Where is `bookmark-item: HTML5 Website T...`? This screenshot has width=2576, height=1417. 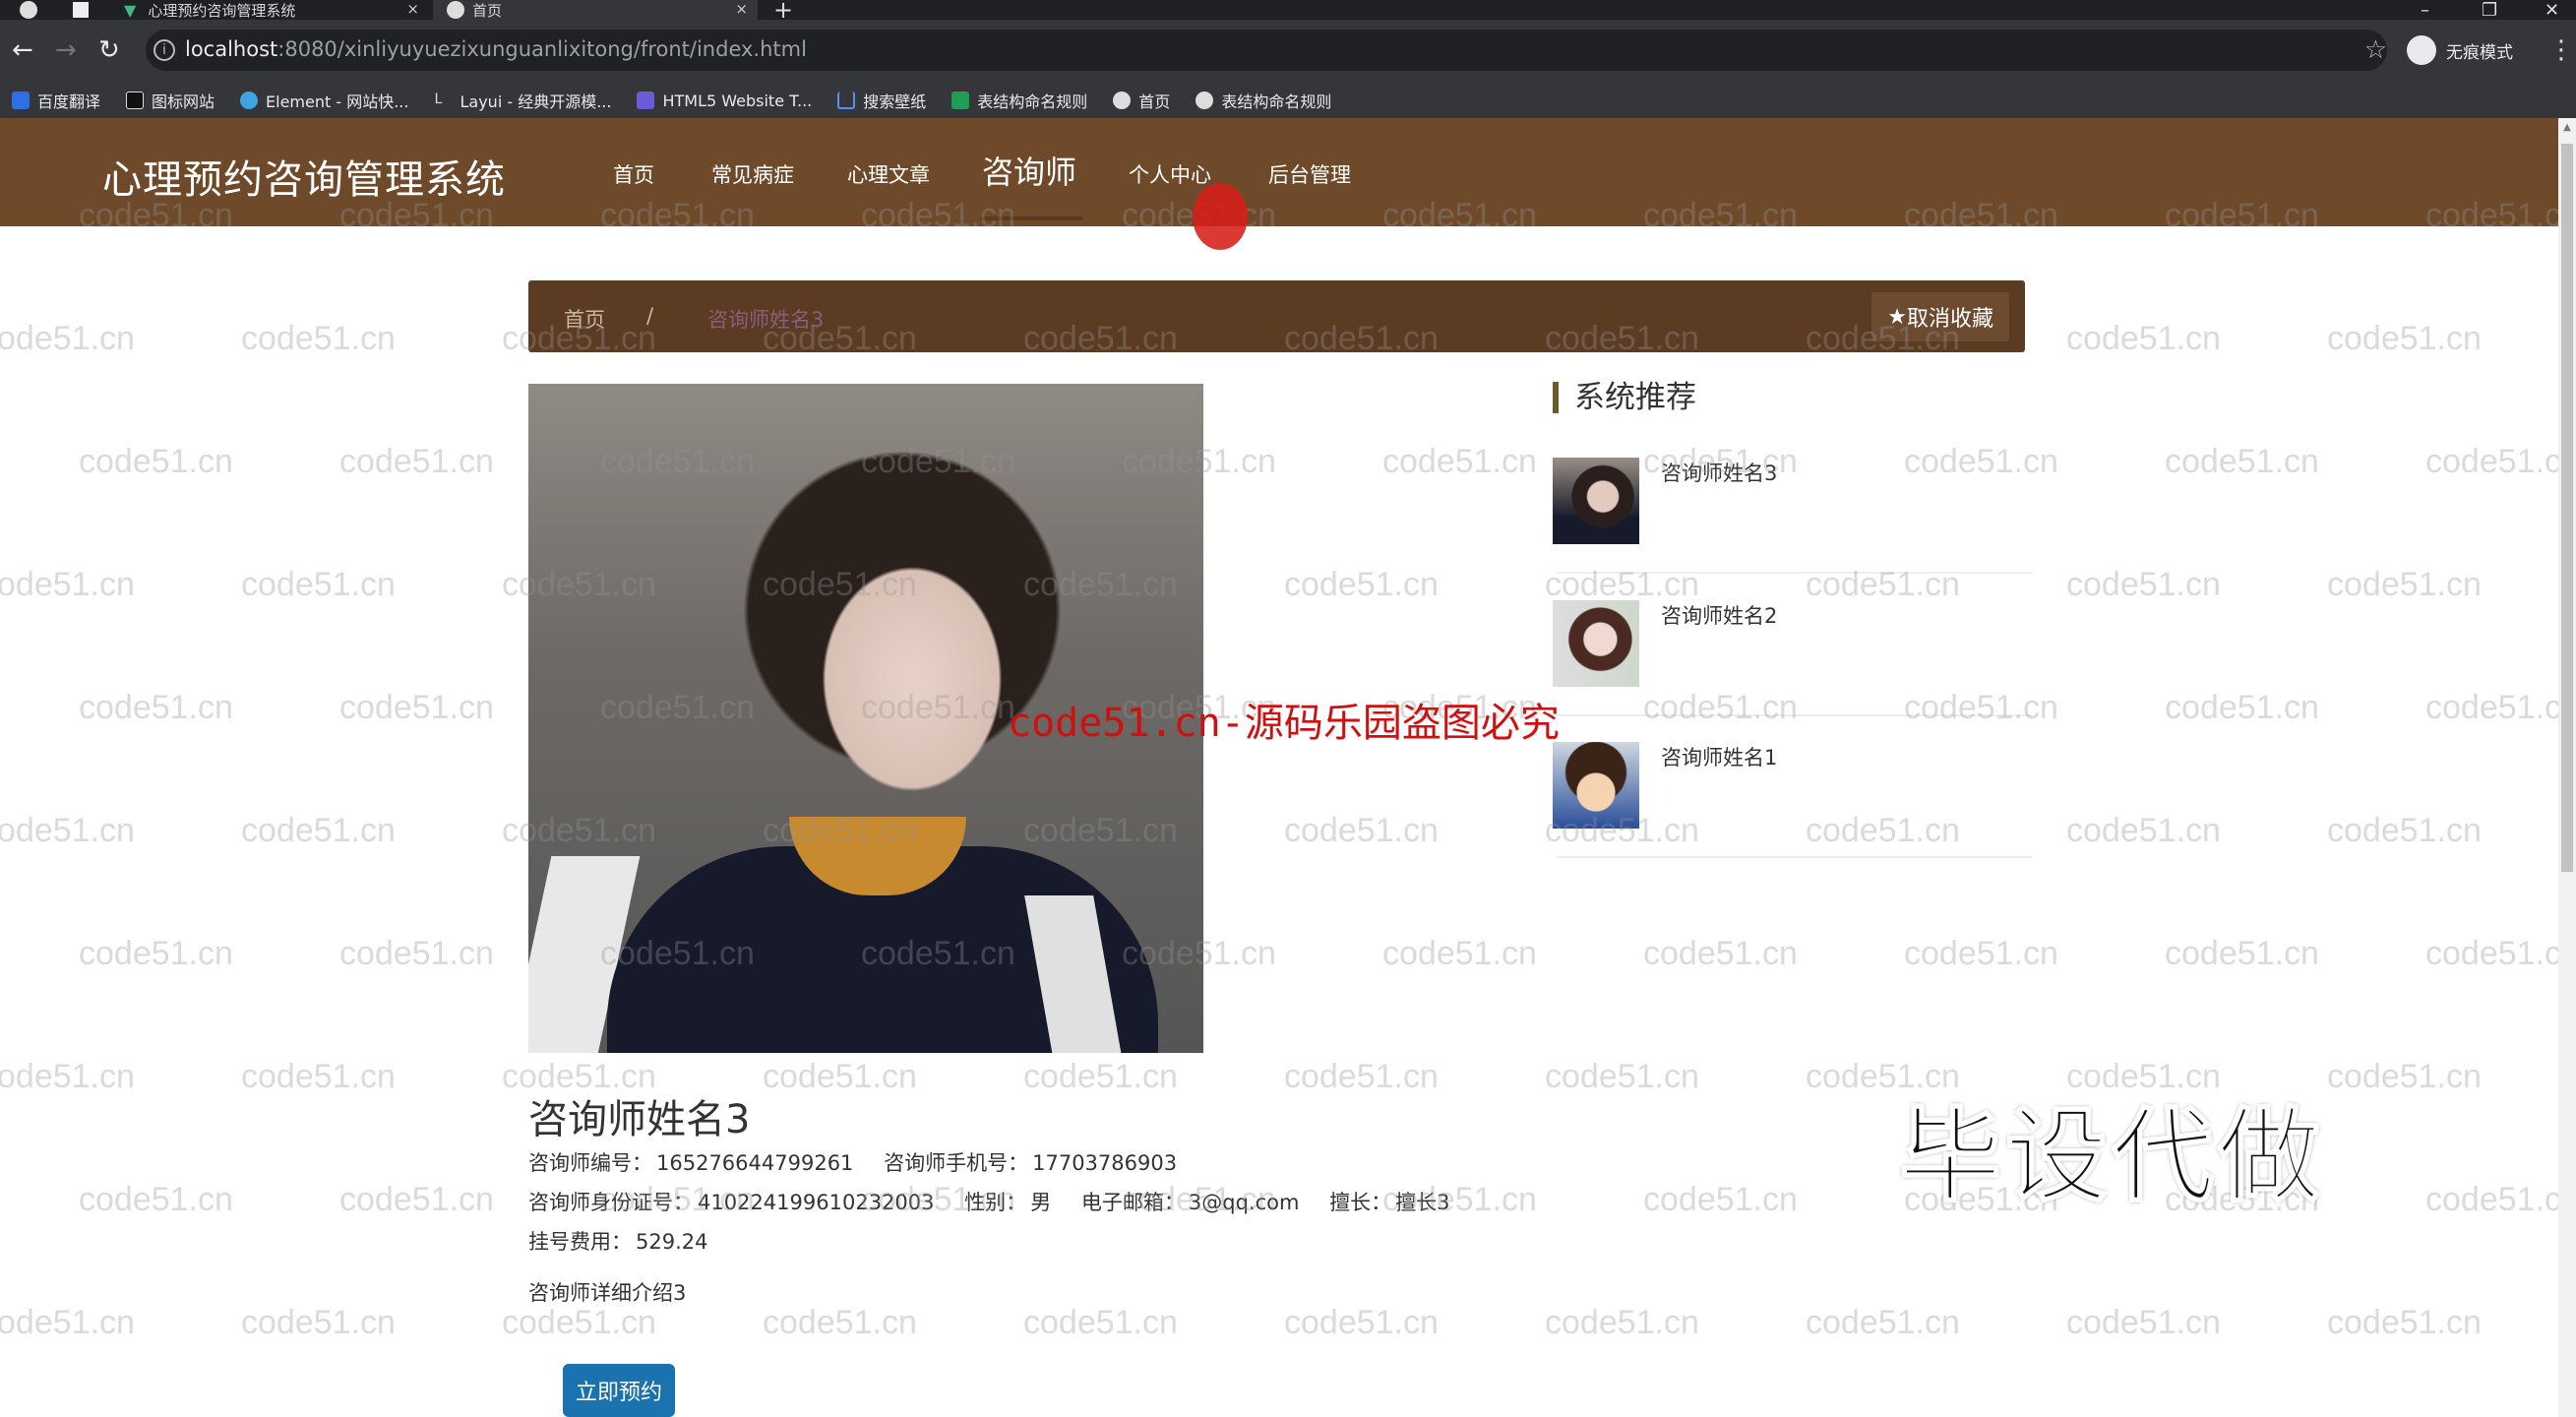
bookmark-item: HTML5 Website T... is located at coordinates (724, 101).